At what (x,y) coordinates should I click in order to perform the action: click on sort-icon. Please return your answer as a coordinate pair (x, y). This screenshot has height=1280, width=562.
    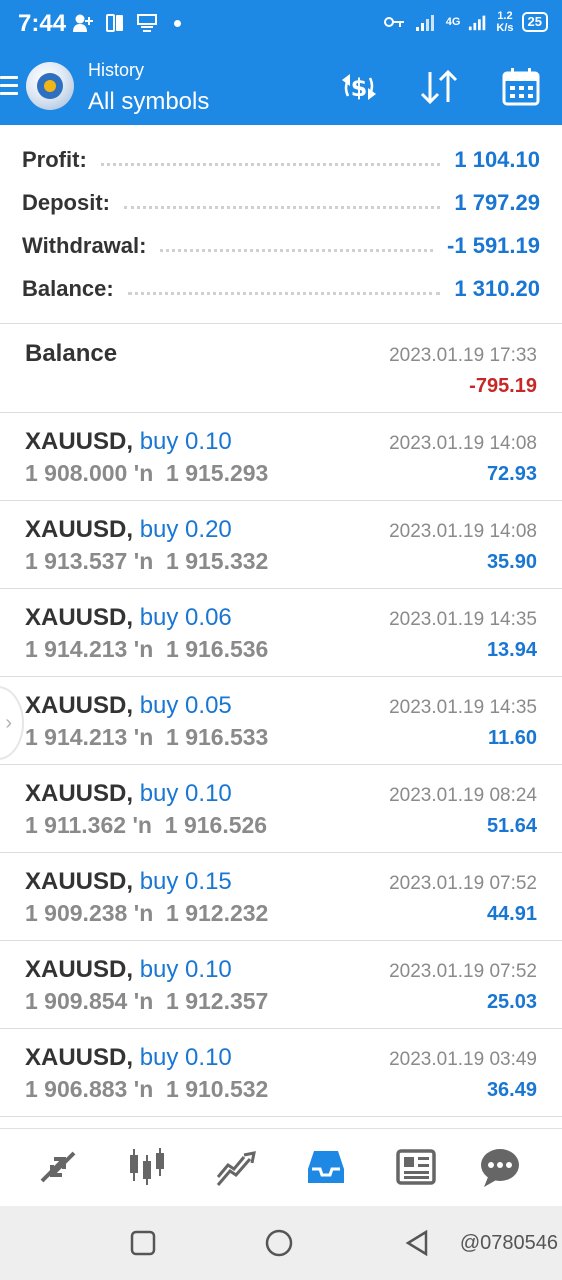
    Looking at the image, I should click on (439, 87).